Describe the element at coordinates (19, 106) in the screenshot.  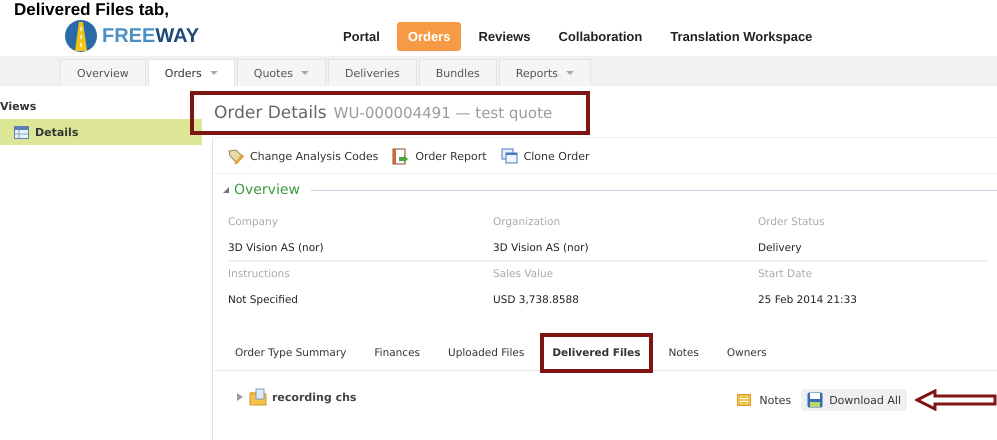
I see `sidebar-heading: Views` at that location.